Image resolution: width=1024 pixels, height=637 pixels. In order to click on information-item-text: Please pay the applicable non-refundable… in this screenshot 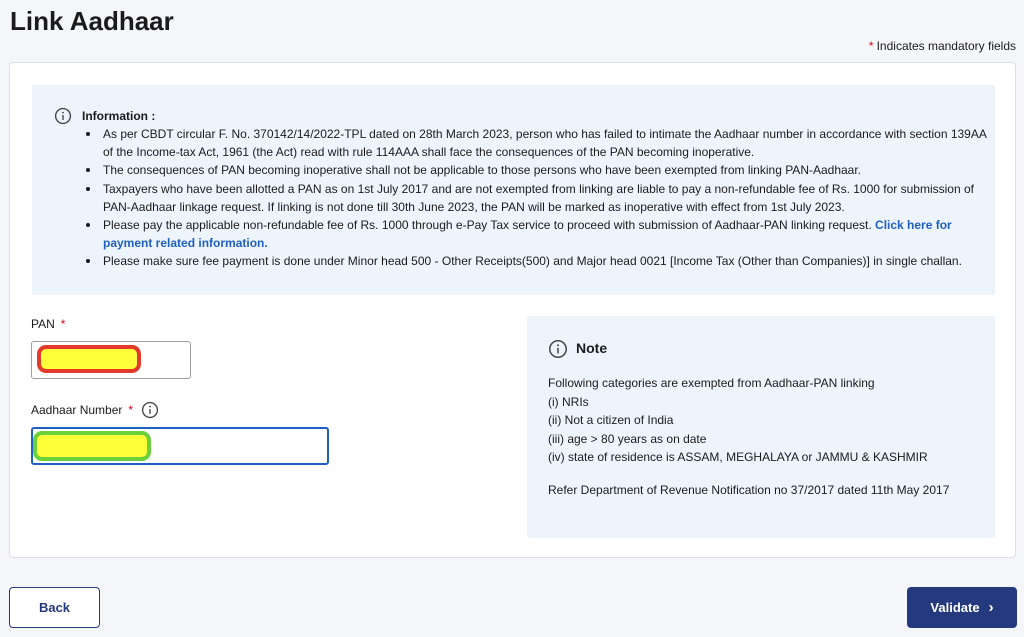, I will do `click(487, 225)`.